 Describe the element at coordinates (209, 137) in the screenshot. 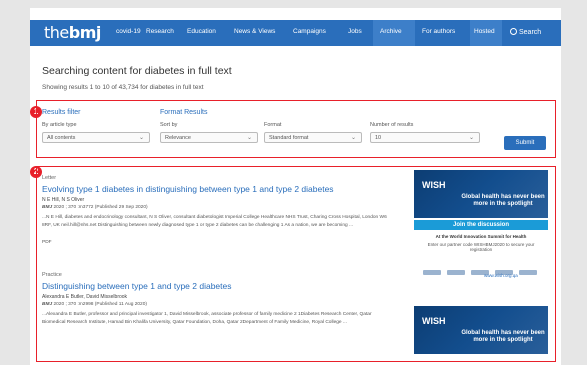

I see `sort-by-select: Relevance ⌄` at that location.